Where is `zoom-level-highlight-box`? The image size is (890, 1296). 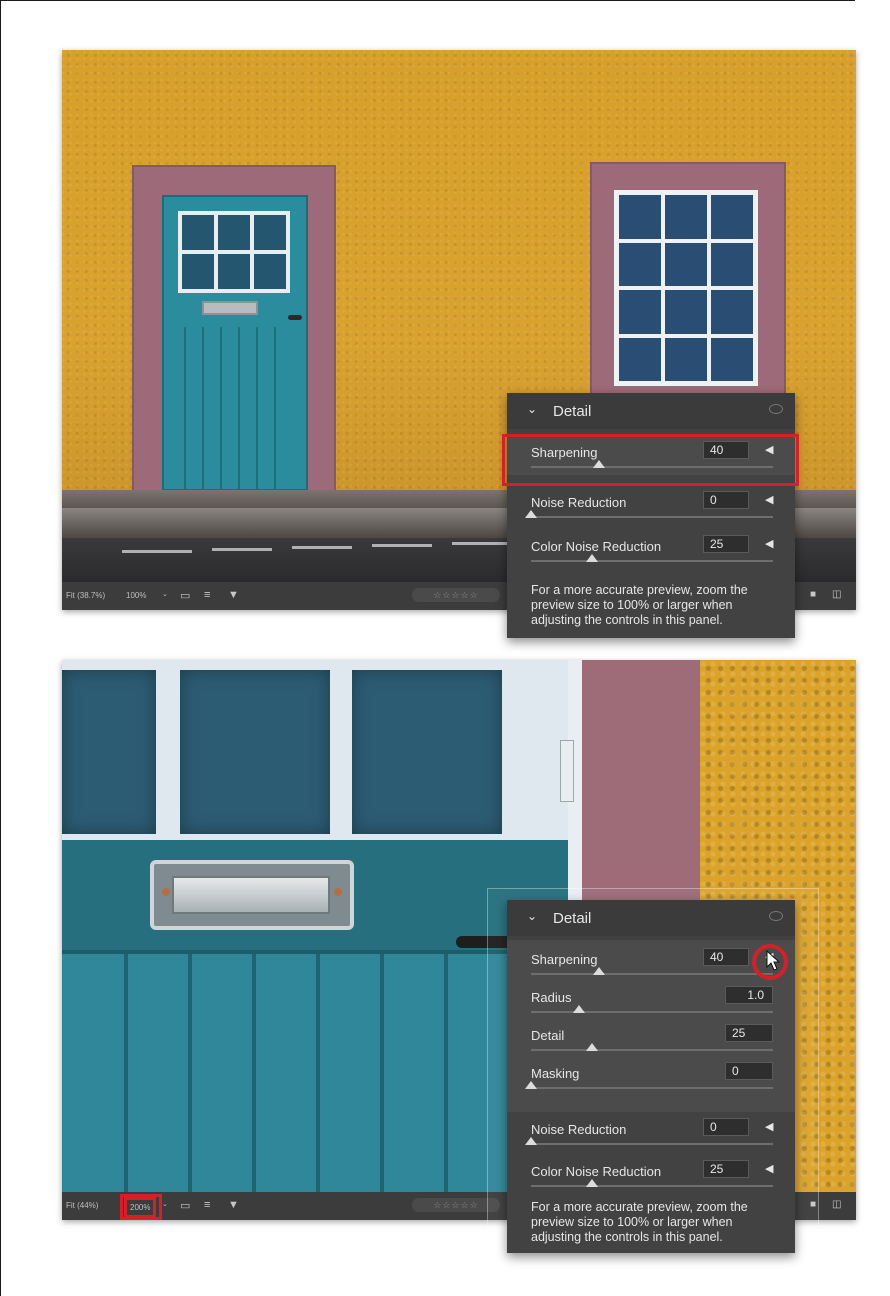
zoom-level-highlight-box is located at coordinates (141, 1207).